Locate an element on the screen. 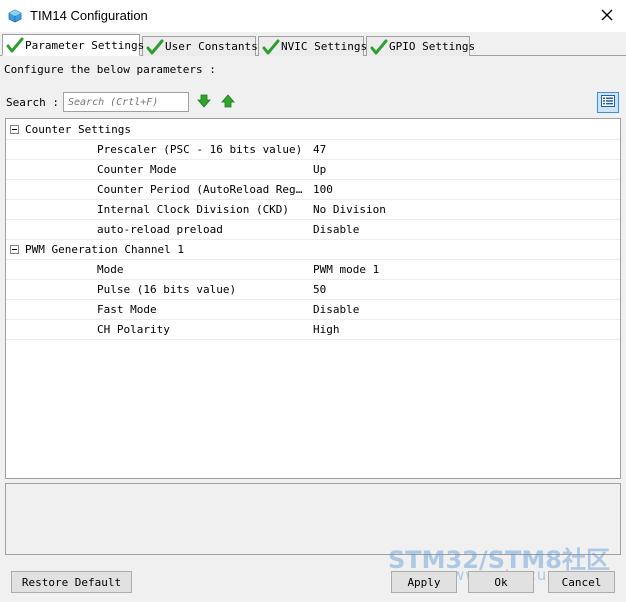 The image size is (626, 602). table-row: Pulse (16 bits value) 50 is located at coordinates (313, 290).